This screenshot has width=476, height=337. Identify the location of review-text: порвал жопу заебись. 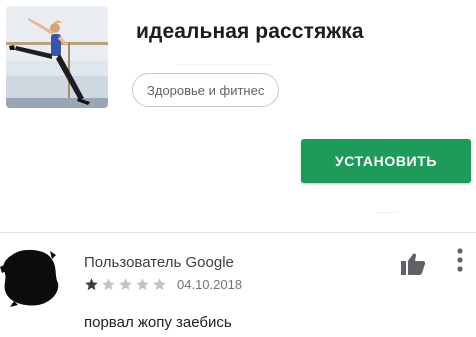
(158, 322).